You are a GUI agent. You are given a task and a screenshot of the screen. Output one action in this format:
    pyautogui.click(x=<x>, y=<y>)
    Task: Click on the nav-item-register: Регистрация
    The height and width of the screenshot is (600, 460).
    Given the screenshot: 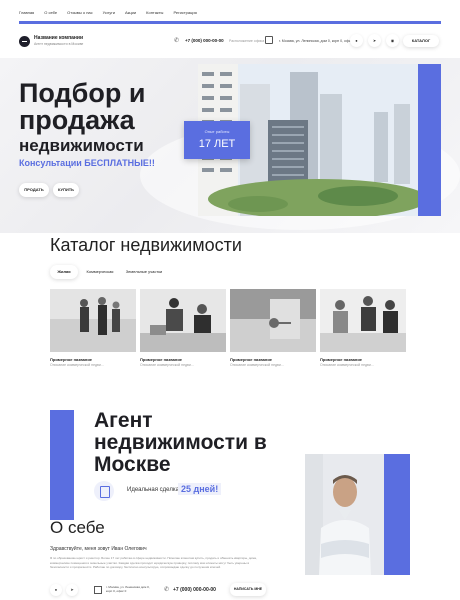 What is the action you would take?
    pyautogui.click(x=184, y=12)
    